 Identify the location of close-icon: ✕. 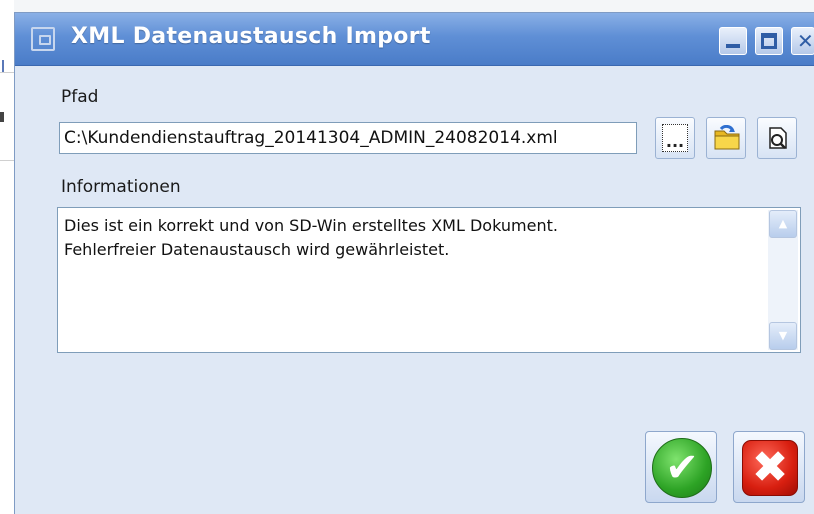
(805, 41).